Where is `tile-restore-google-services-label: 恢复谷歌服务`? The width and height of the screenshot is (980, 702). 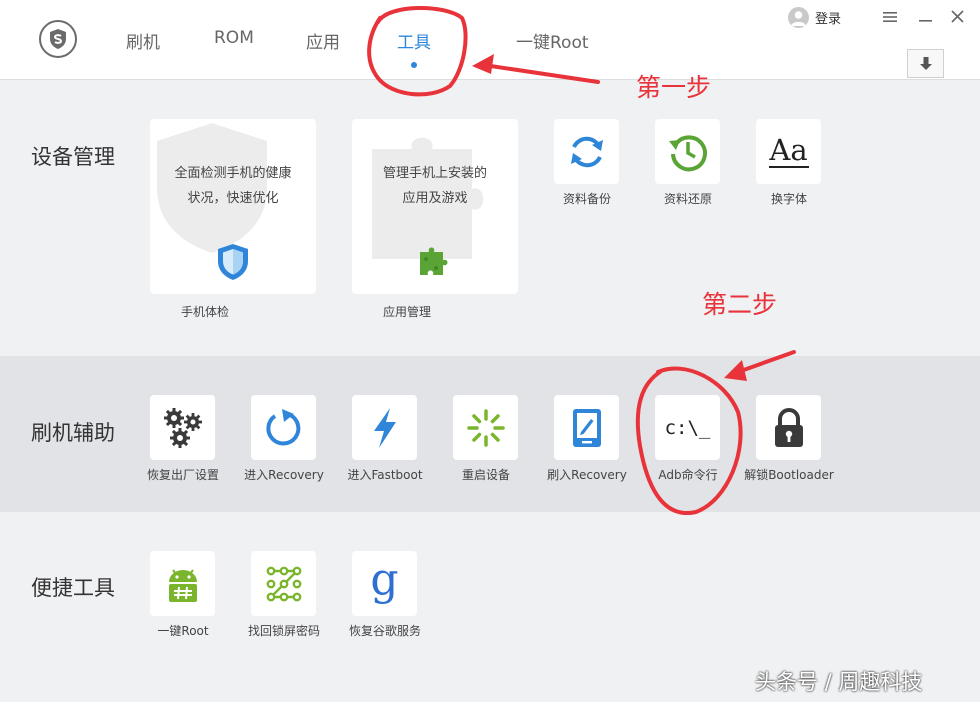 tile-restore-google-services-label: 恢复谷歌服务 is located at coordinates (384, 631).